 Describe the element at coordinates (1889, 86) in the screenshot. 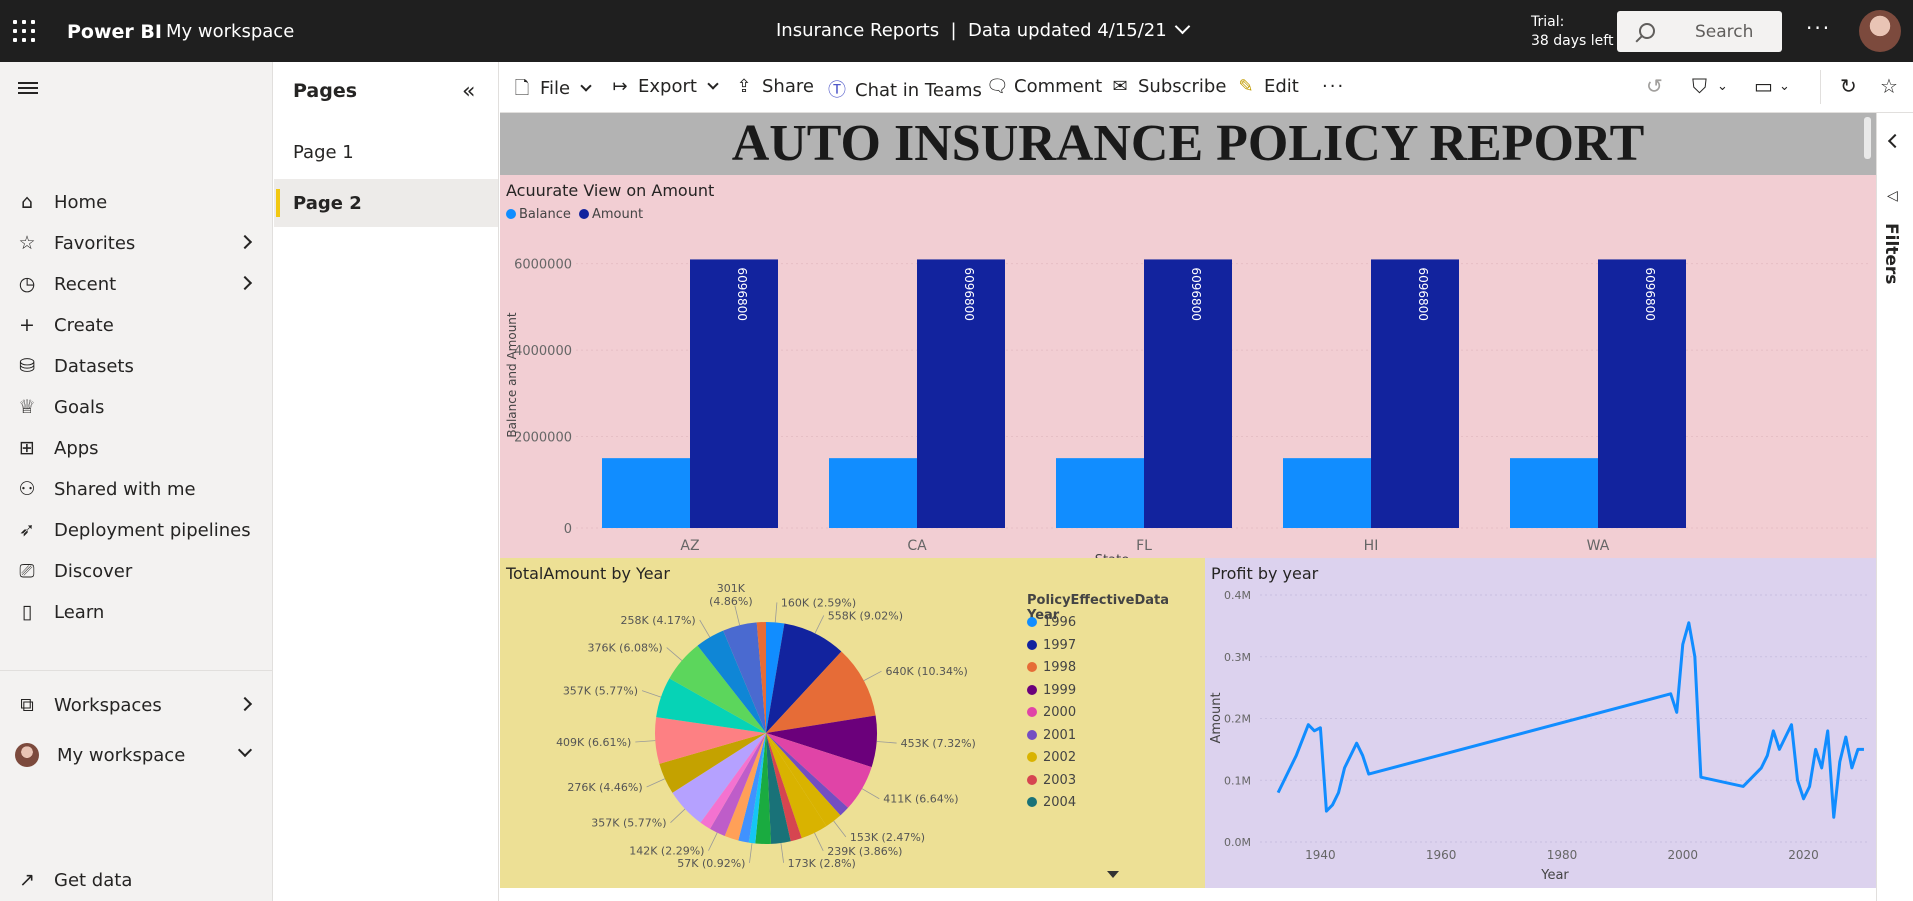

I see `favorite-star-icon: ☆` at that location.